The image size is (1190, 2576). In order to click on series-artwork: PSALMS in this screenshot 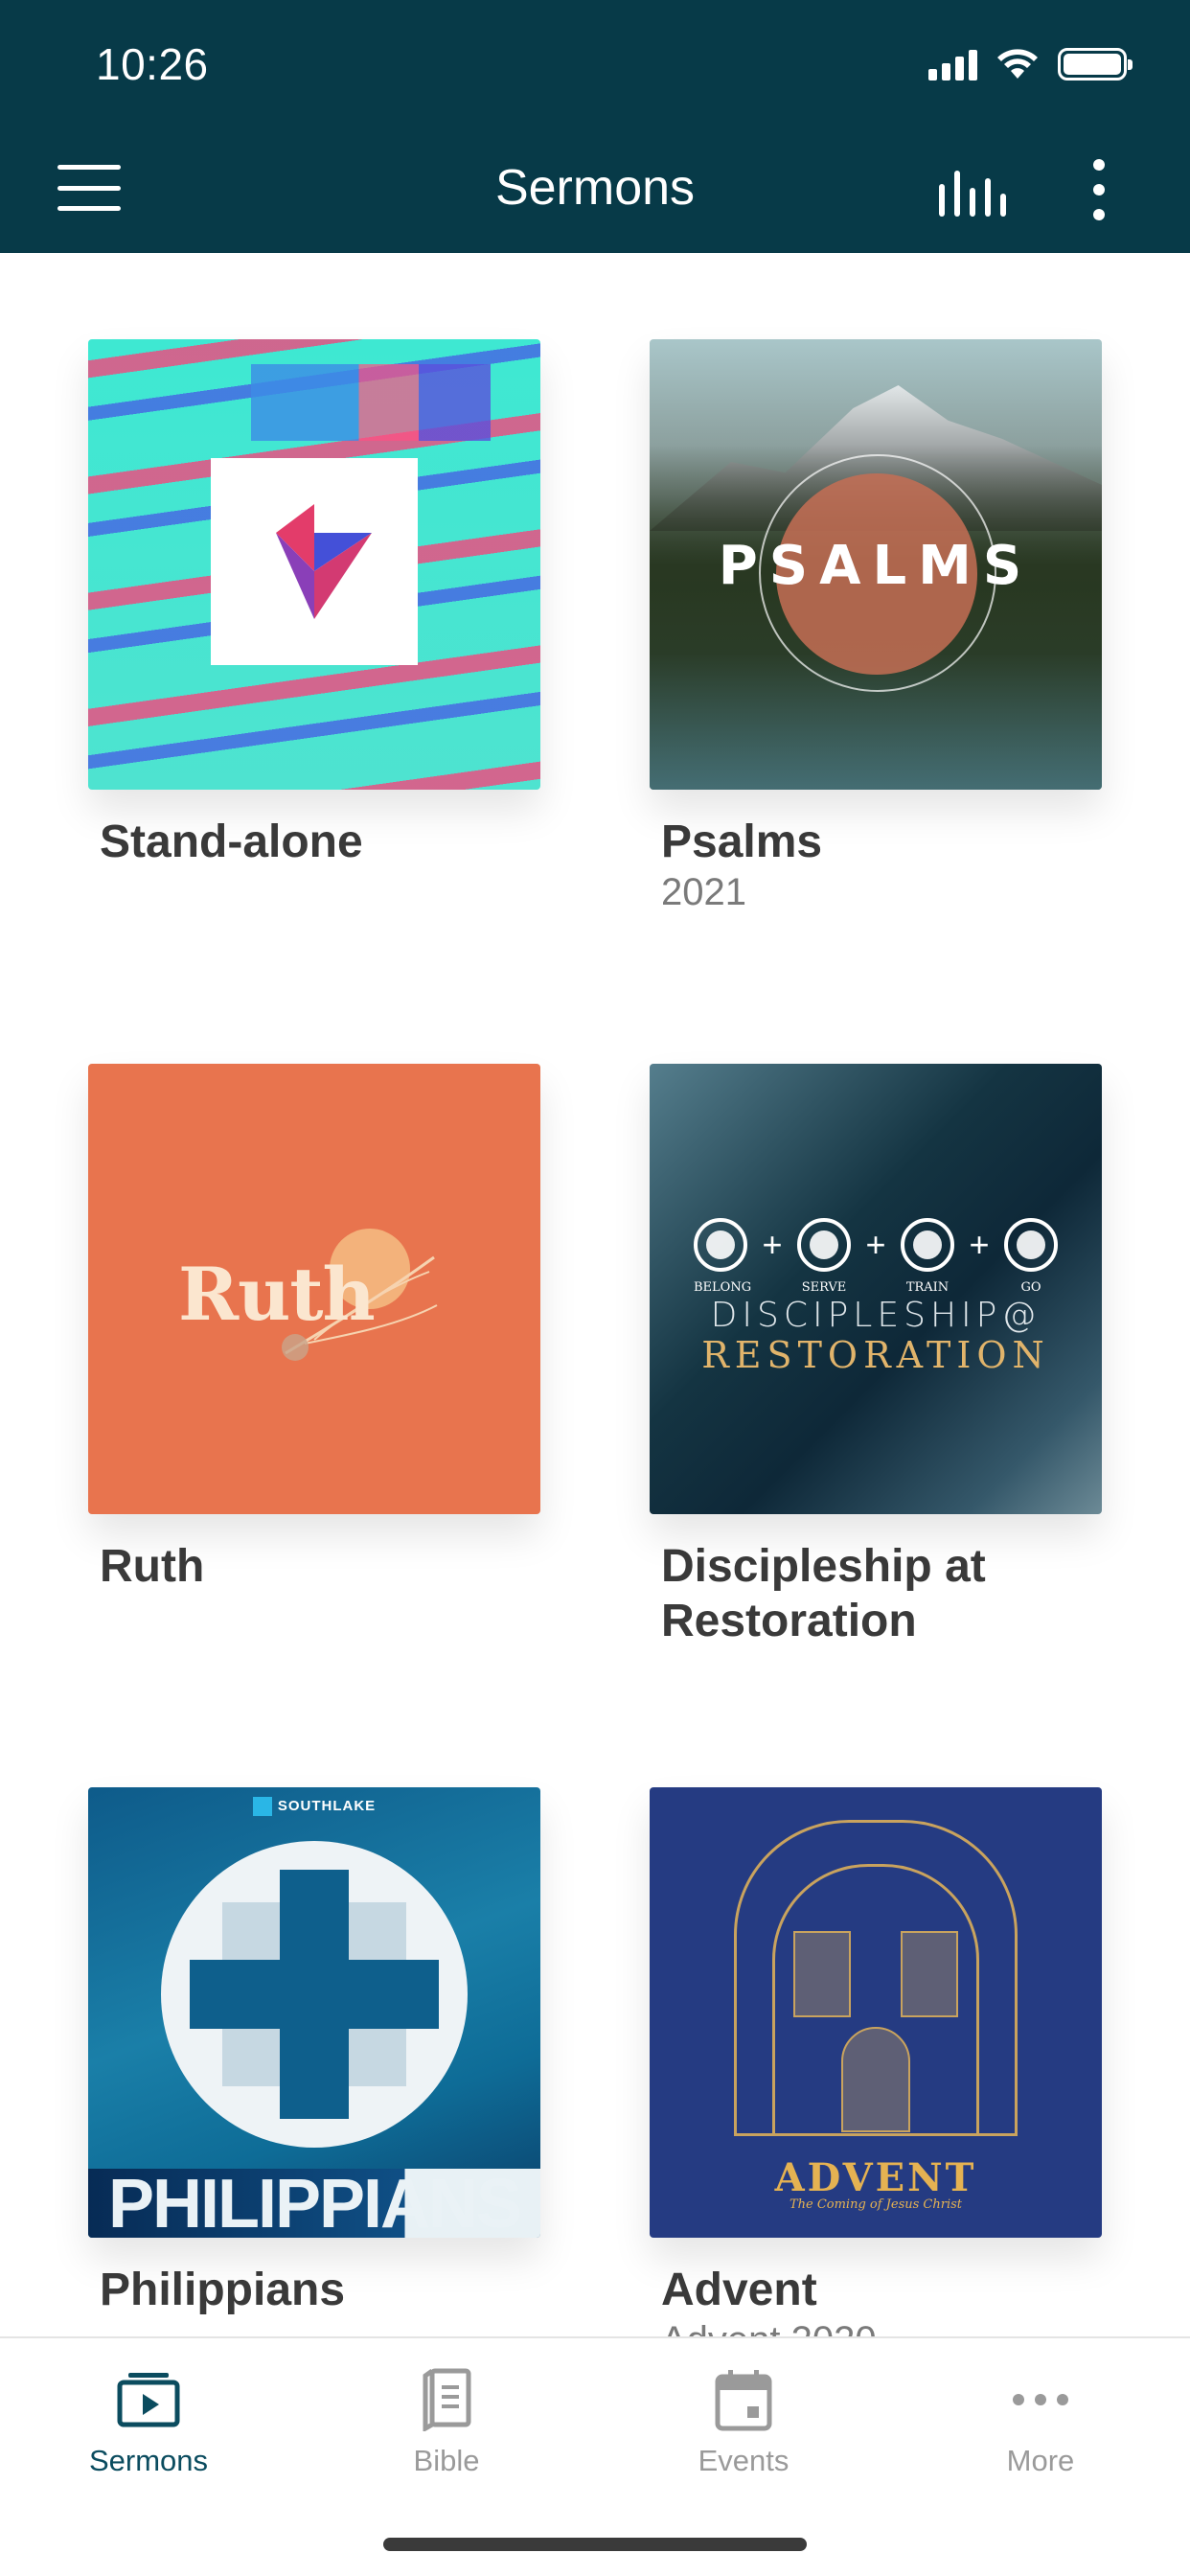, I will do `click(876, 564)`.